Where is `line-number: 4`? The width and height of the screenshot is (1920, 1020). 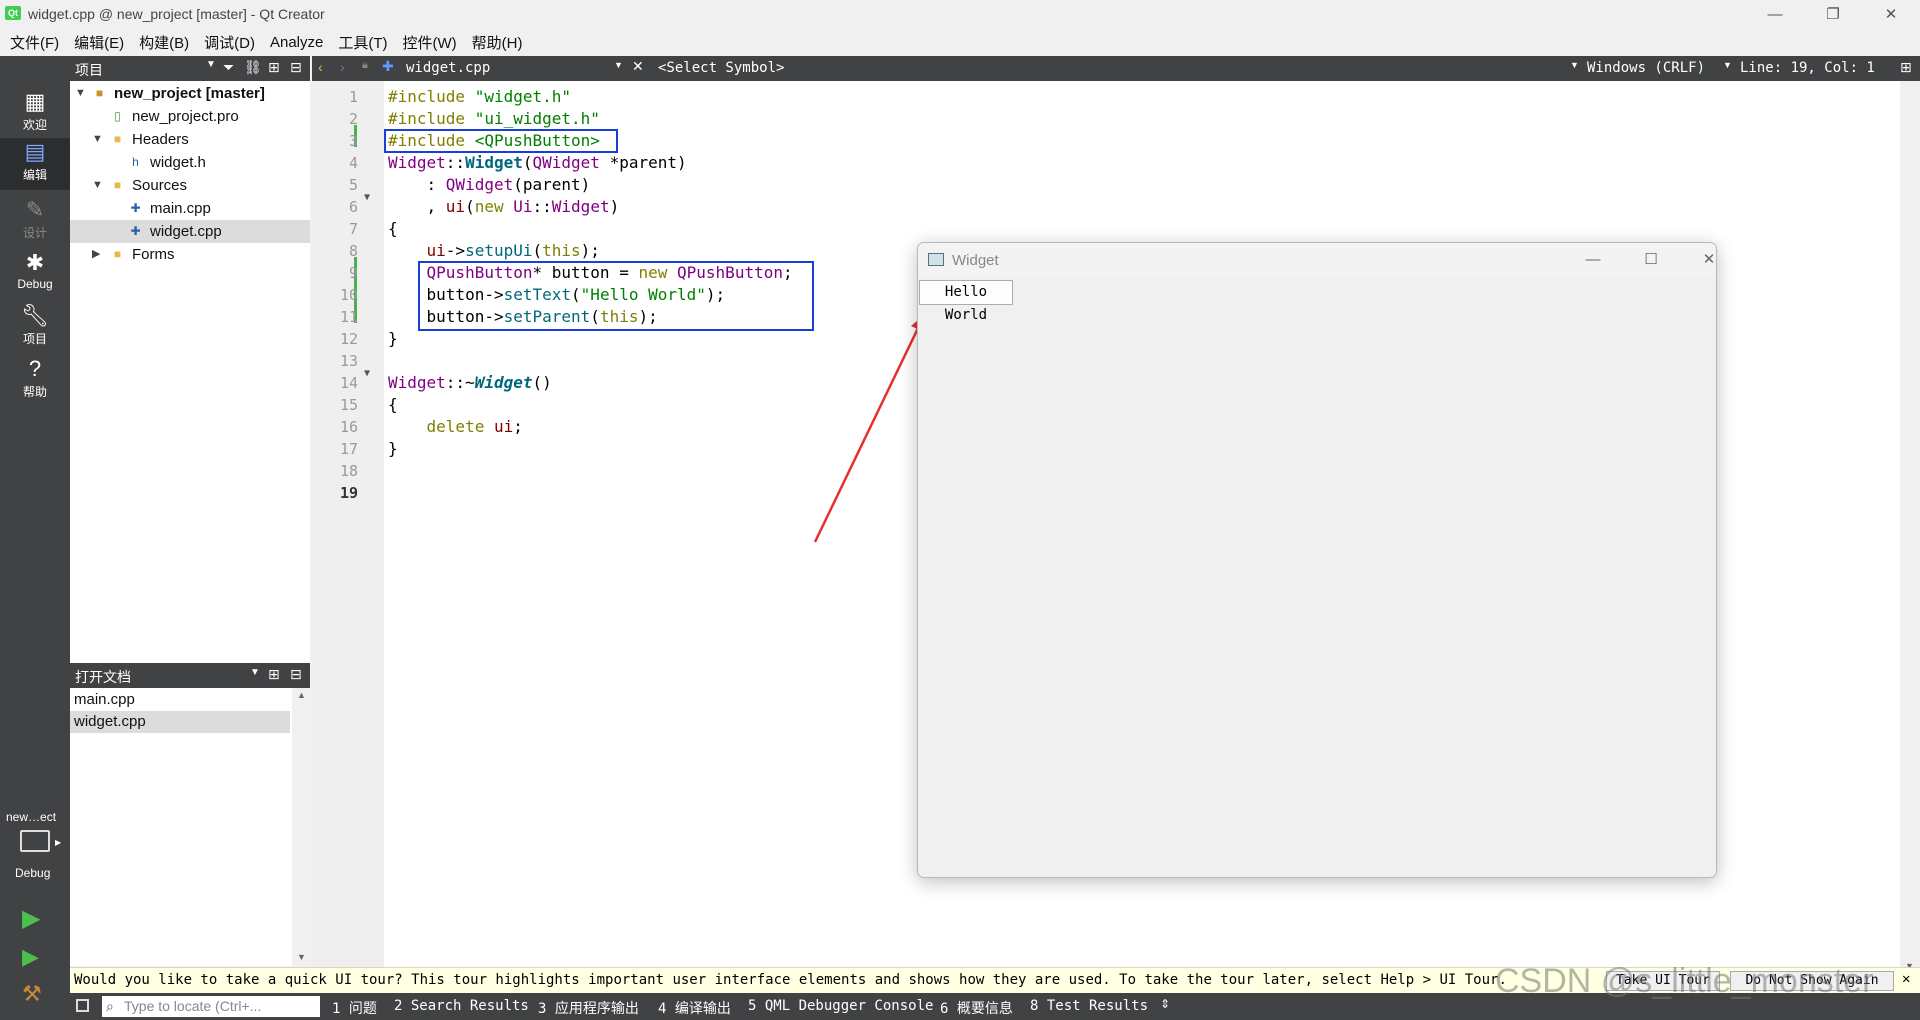 line-number: 4 is located at coordinates (353, 163).